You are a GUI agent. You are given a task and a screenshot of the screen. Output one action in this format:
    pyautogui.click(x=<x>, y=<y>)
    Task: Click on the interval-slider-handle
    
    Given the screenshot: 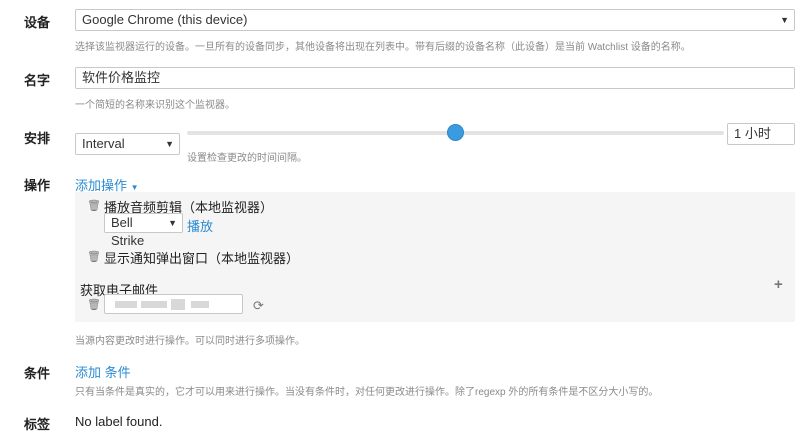 What is the action you would take?
    pyautogui.click(x=455, y=132)
    